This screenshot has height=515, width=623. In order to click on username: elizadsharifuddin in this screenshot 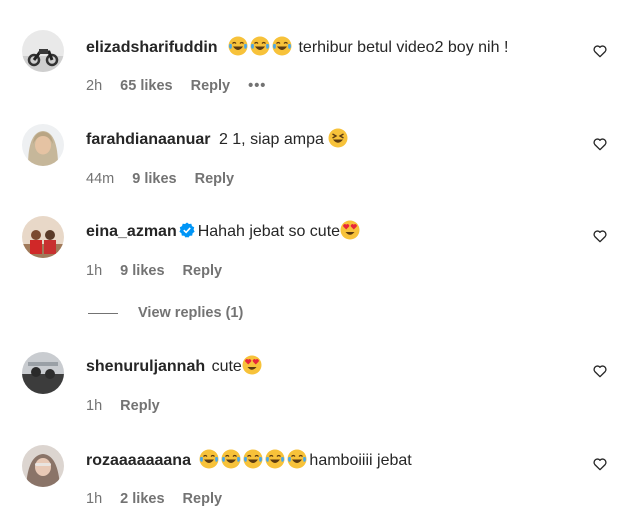, I will do `click(152, 47)`.